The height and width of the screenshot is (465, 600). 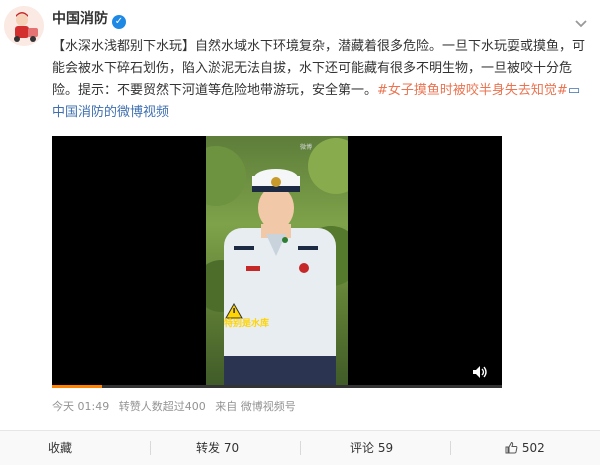 I want to click on video-link-icon: ▭, so click(x=574, y=90).